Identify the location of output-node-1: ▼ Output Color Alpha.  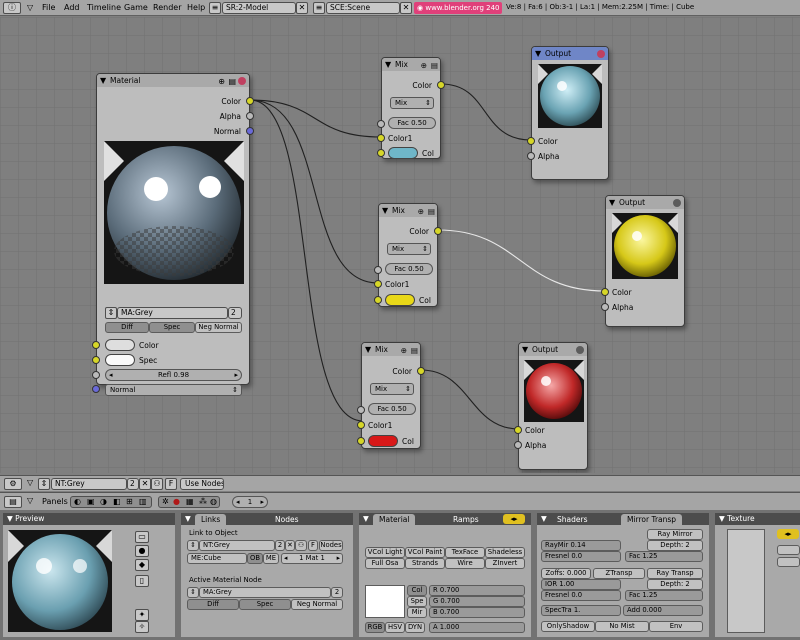
(568, 113).